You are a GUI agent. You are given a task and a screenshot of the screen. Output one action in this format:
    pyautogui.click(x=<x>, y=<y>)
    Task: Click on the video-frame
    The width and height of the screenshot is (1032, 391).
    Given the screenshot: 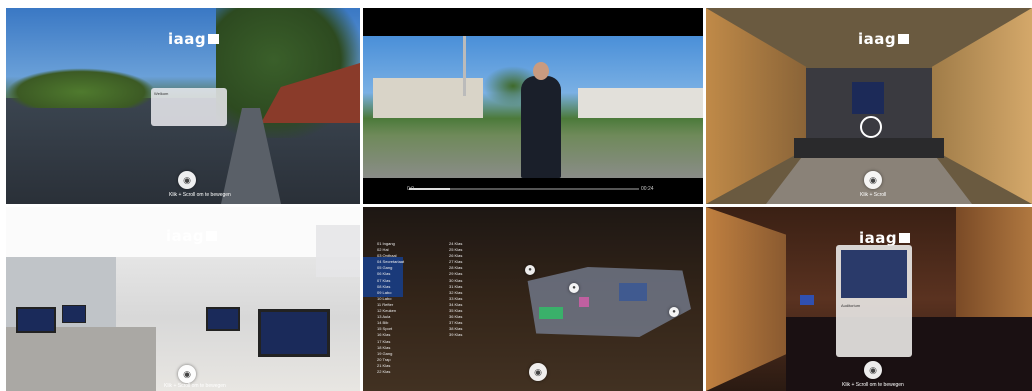 What is the action you would take?
    pyautogui.click(x=533, y=107)
    